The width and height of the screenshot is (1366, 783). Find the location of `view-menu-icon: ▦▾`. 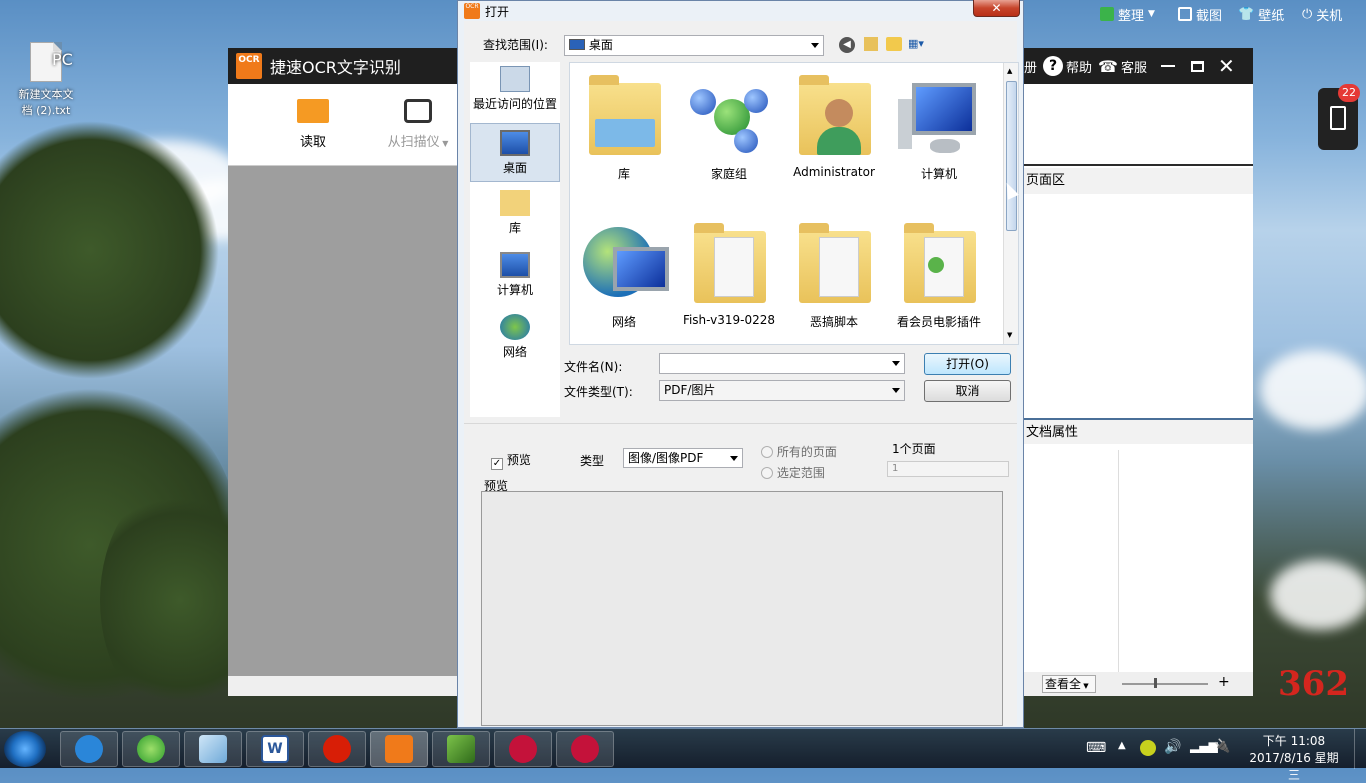

view-menu-icon: ▦▾ is located at coordinates (920, 44).